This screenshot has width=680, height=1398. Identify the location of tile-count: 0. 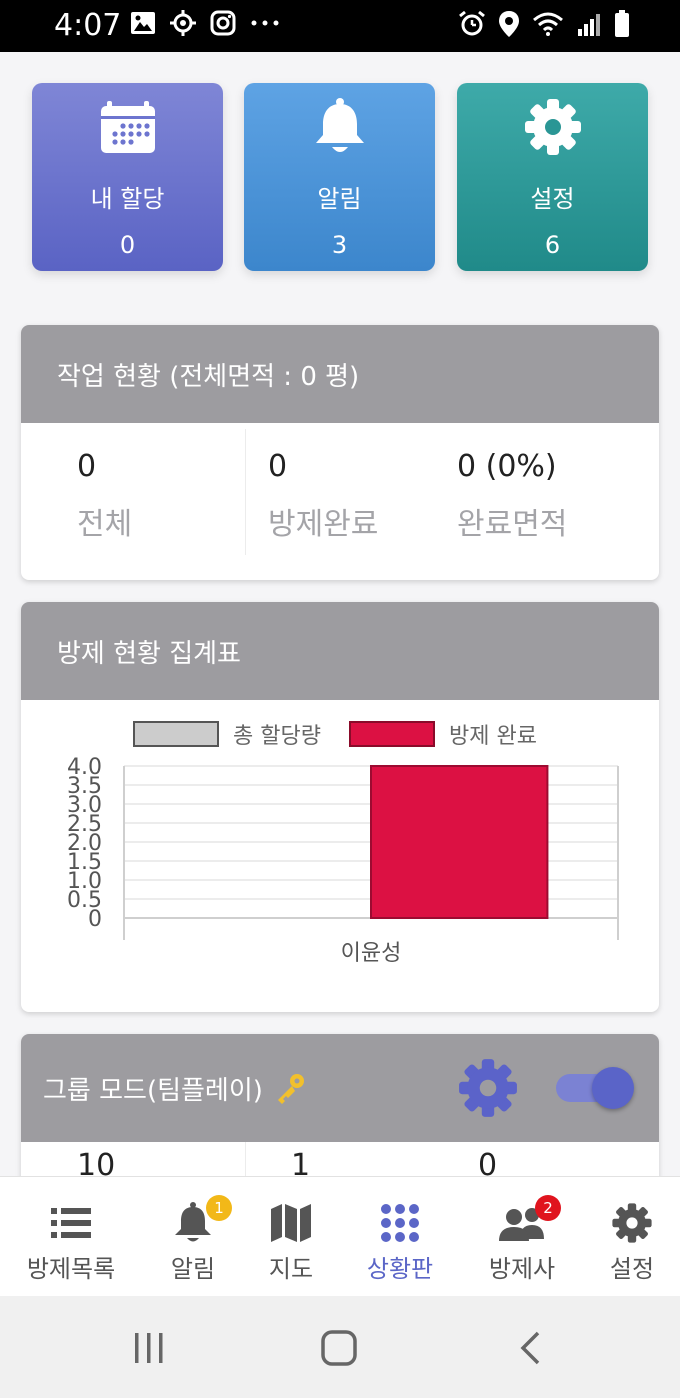
(127, 245).